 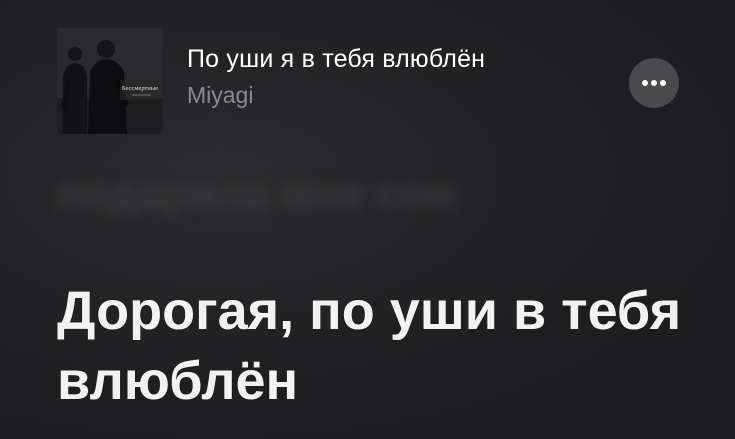 I want to click on track-artist: Miyagi, so click(x=336, y=95).